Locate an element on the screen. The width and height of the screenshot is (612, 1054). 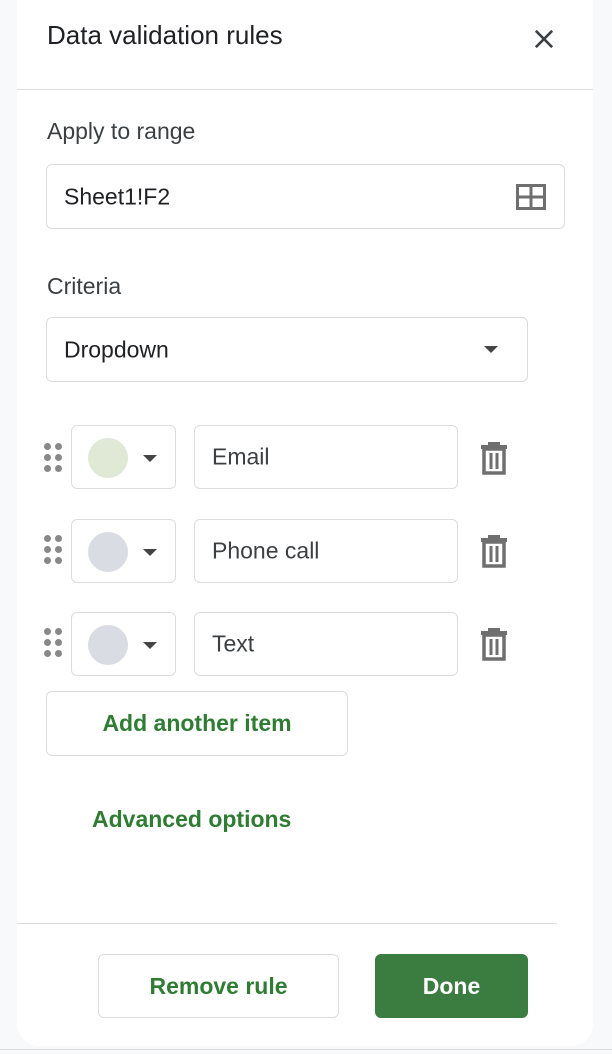
bottom-divider is located at coordinates (306, 1049).